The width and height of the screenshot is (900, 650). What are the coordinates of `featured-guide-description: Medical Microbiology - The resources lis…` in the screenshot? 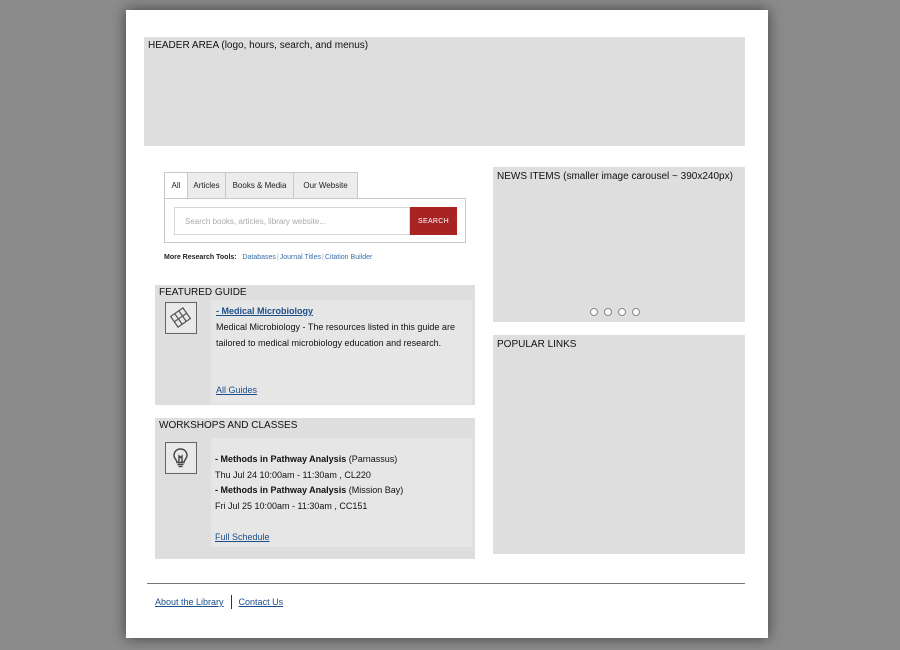 It's located at (335, 335).